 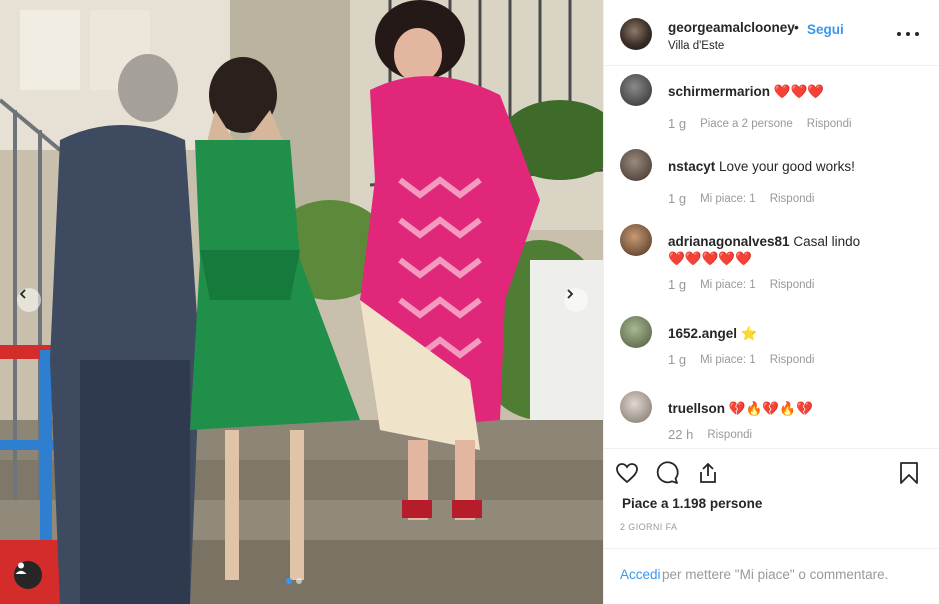 I want to click on post-timestamp: 2 GIORNI FA, so click(x=649, y=527).